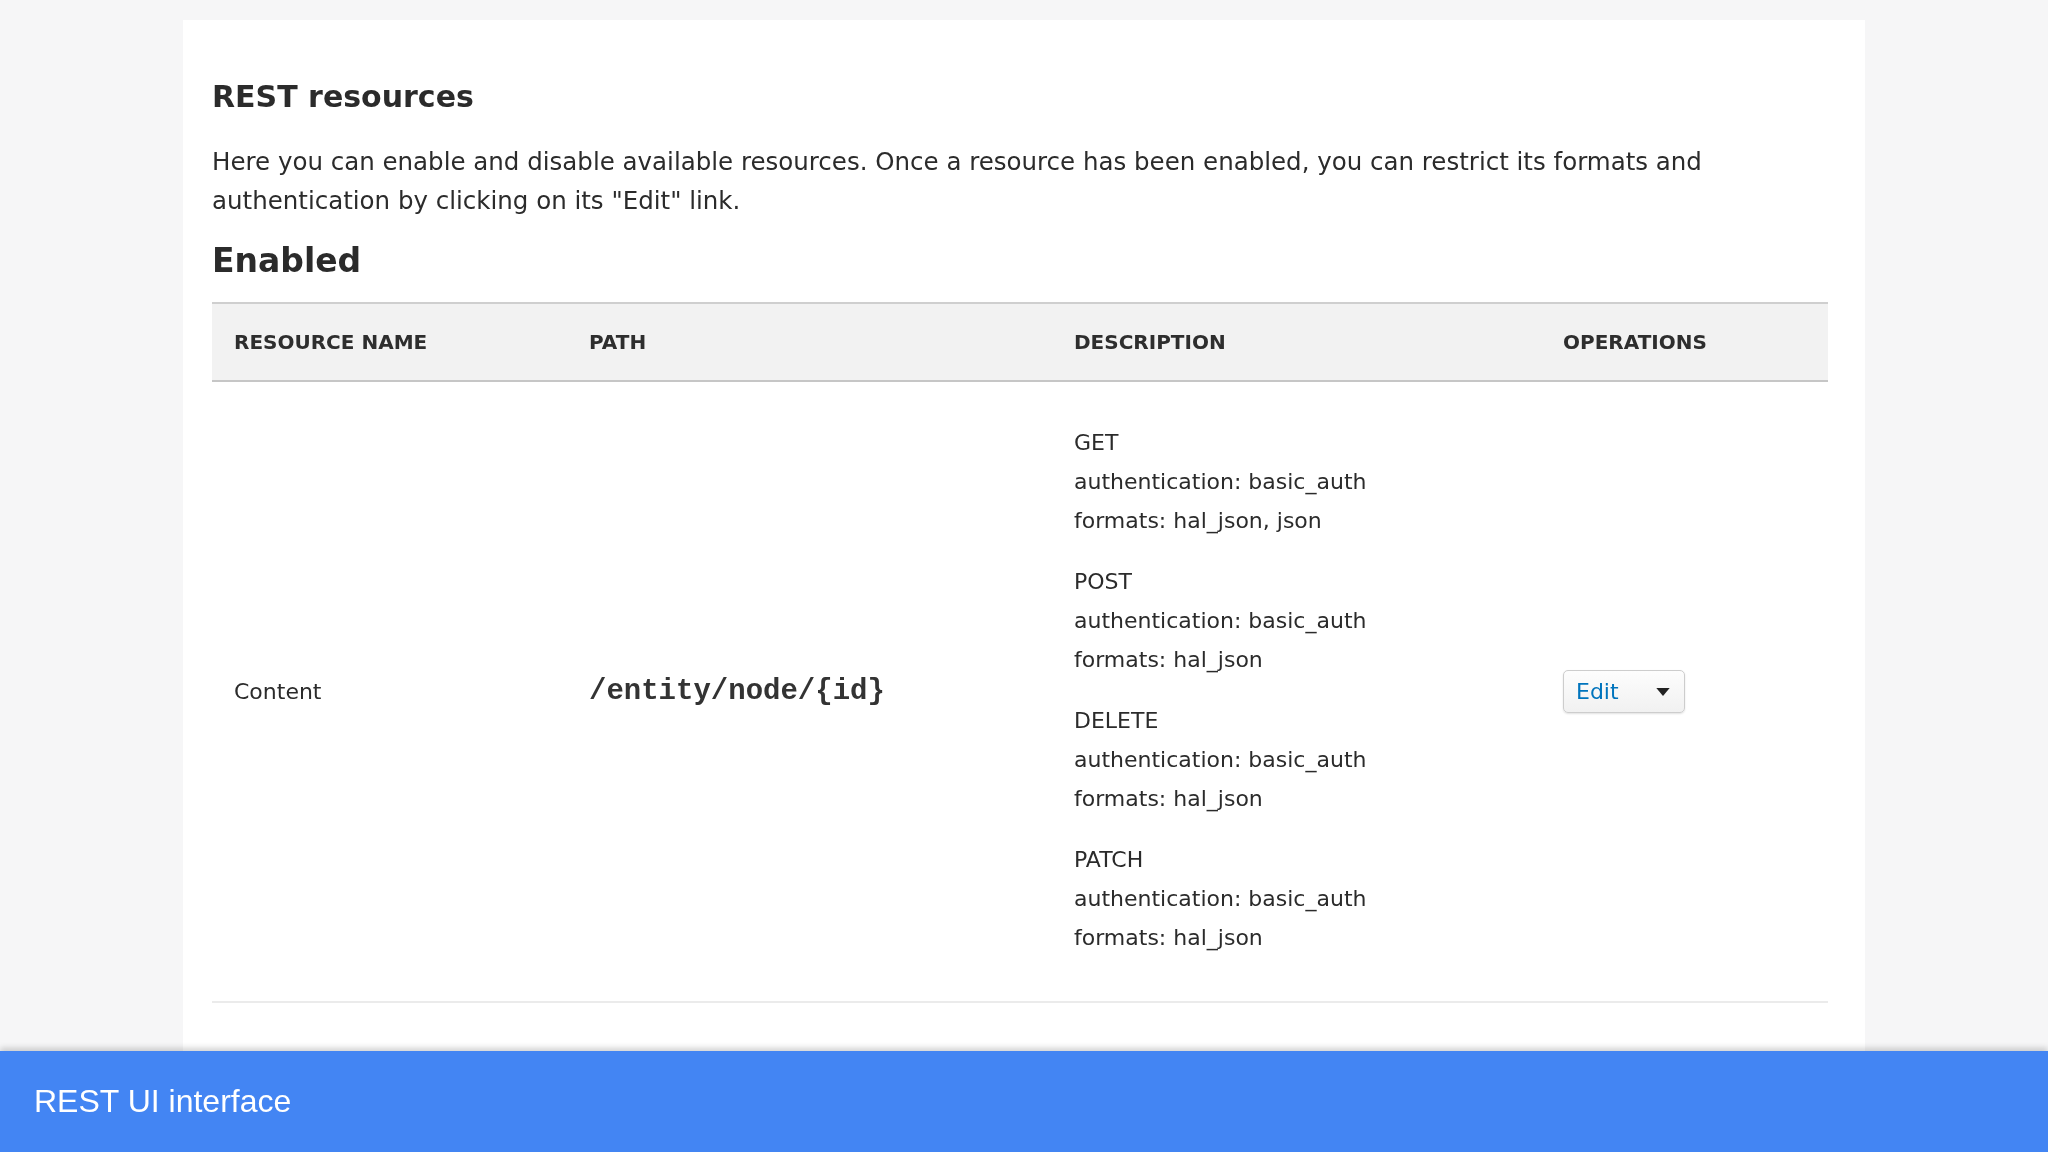 The image size is (2048, 1152). I want to click on method-name: DELETE, so click(1117, 721).